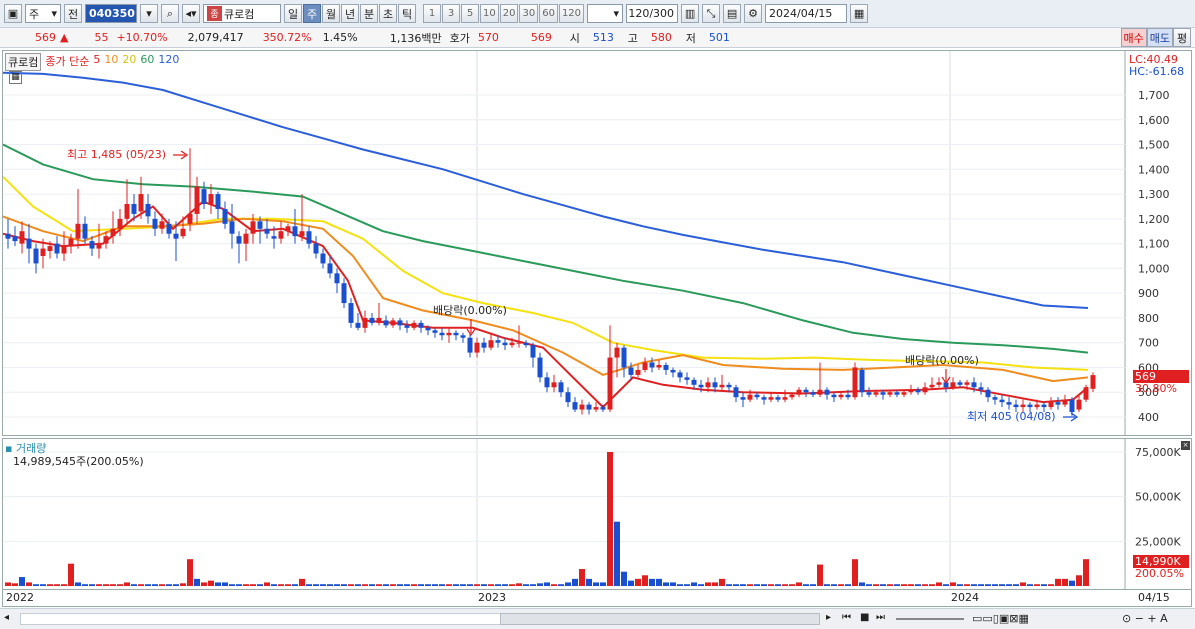  Describe the element at coordinates (753, 13) in the screenshot. I see `gear-icon: ⚙` at that location.